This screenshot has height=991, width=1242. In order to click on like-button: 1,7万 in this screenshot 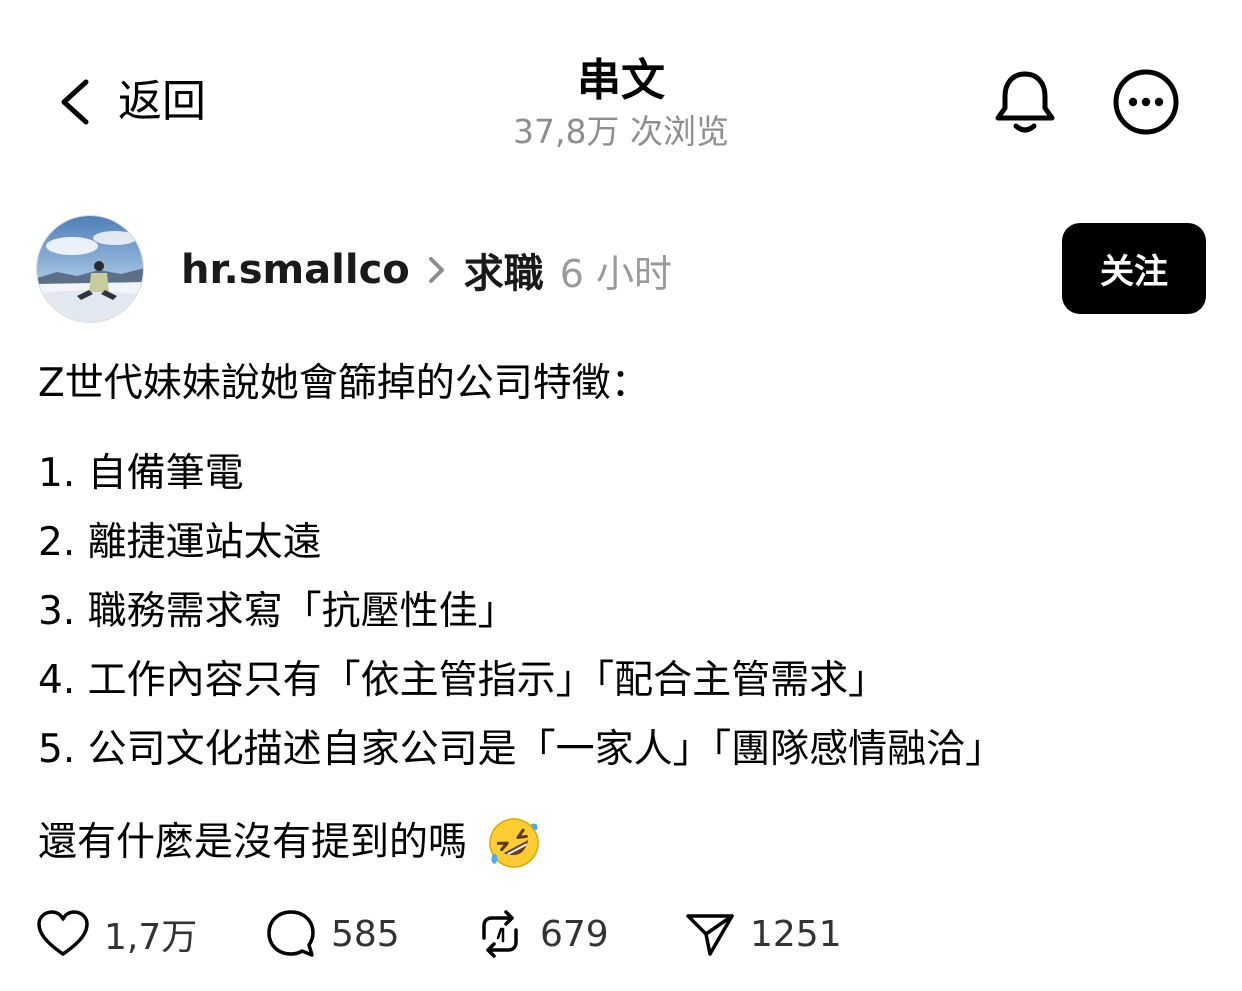, I will do `click(116, 934)`.